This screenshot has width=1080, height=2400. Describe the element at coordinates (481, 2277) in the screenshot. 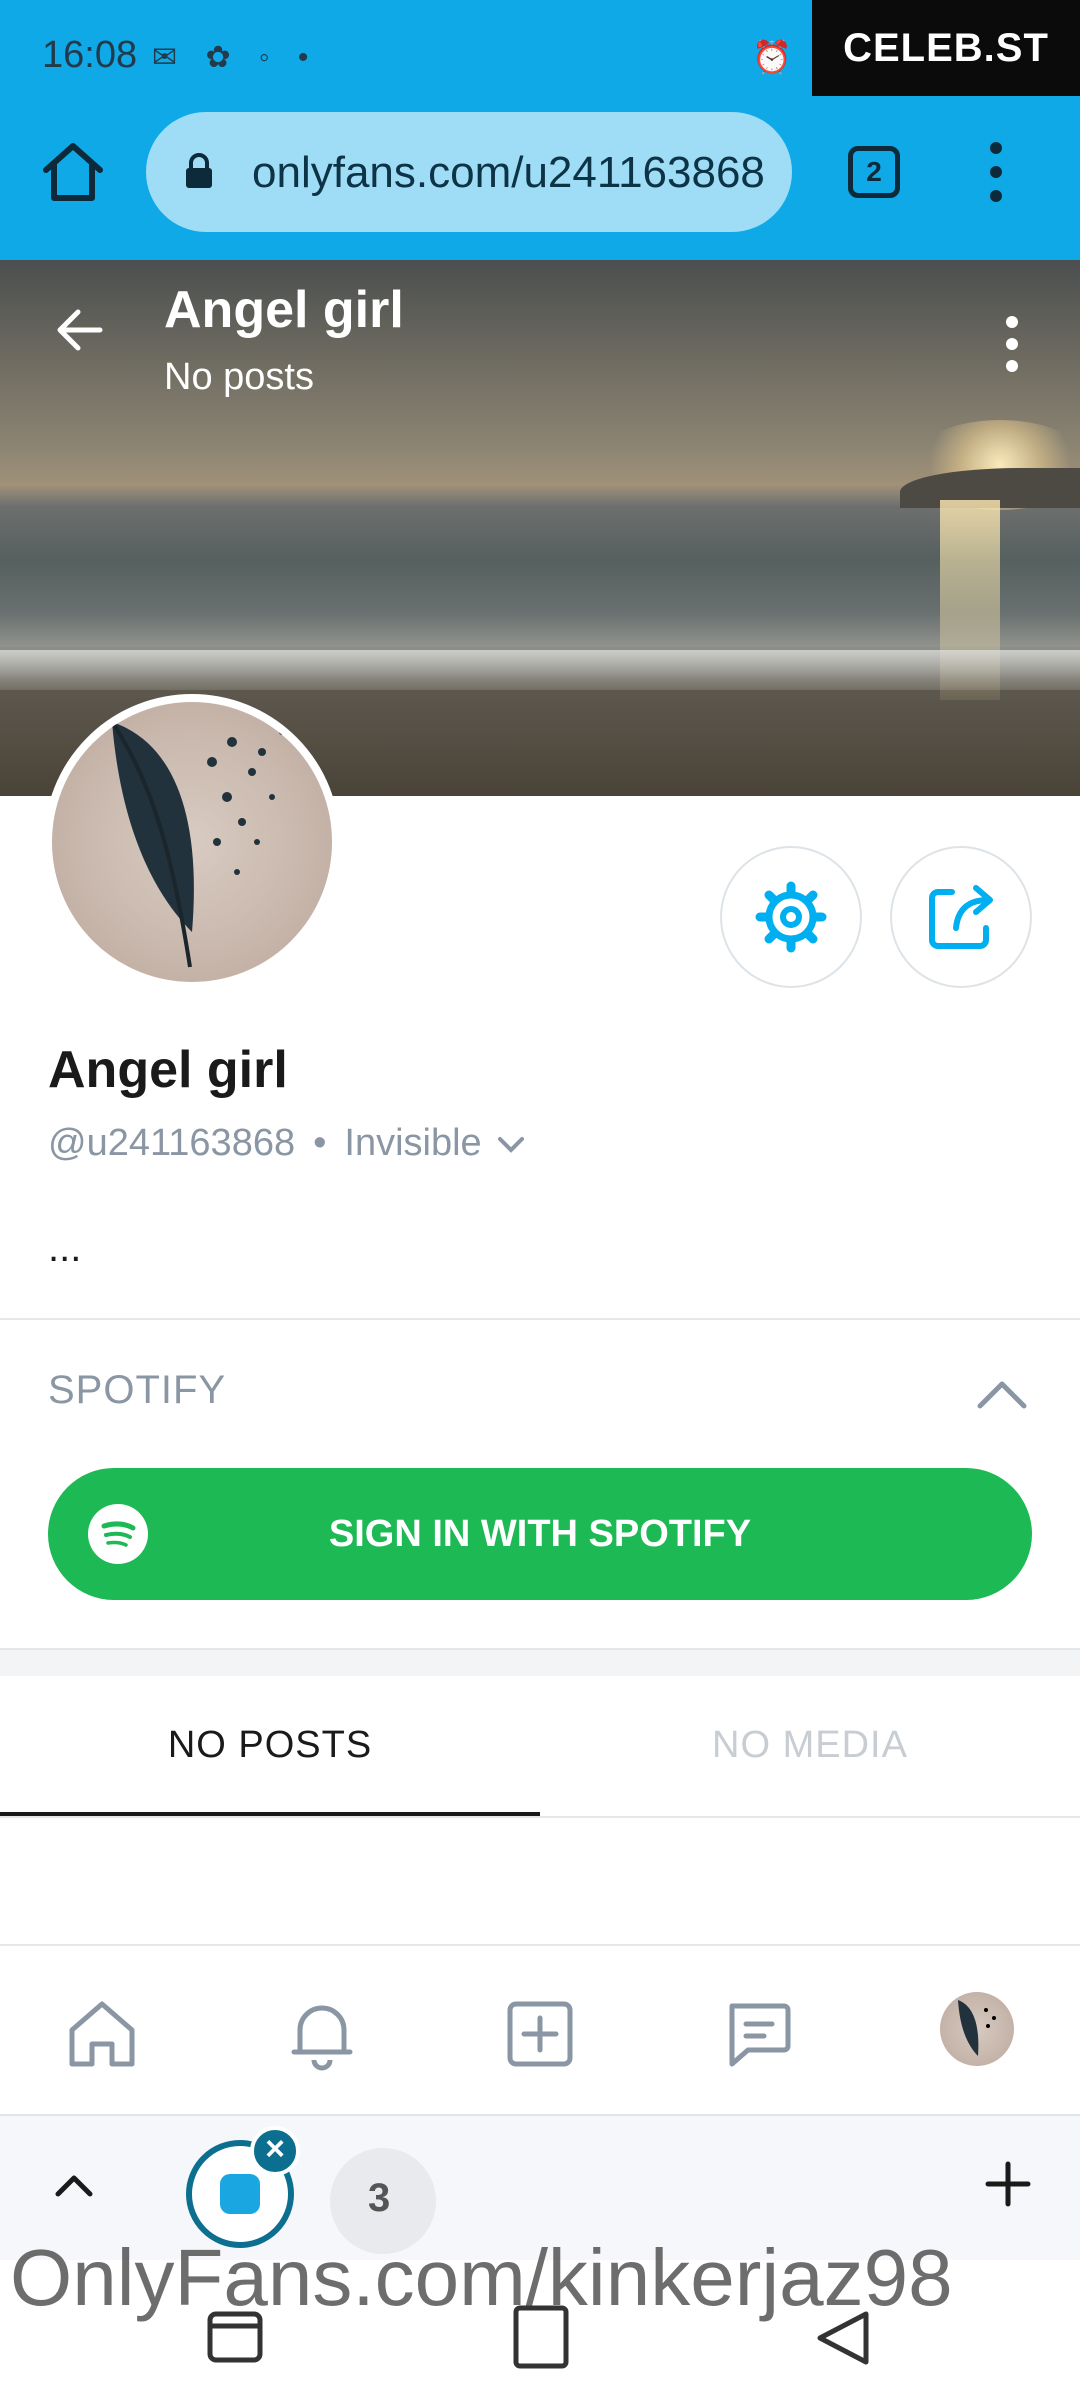

I see `watermark-text: OnlyFans.com/kinkerjaz98` at that location.